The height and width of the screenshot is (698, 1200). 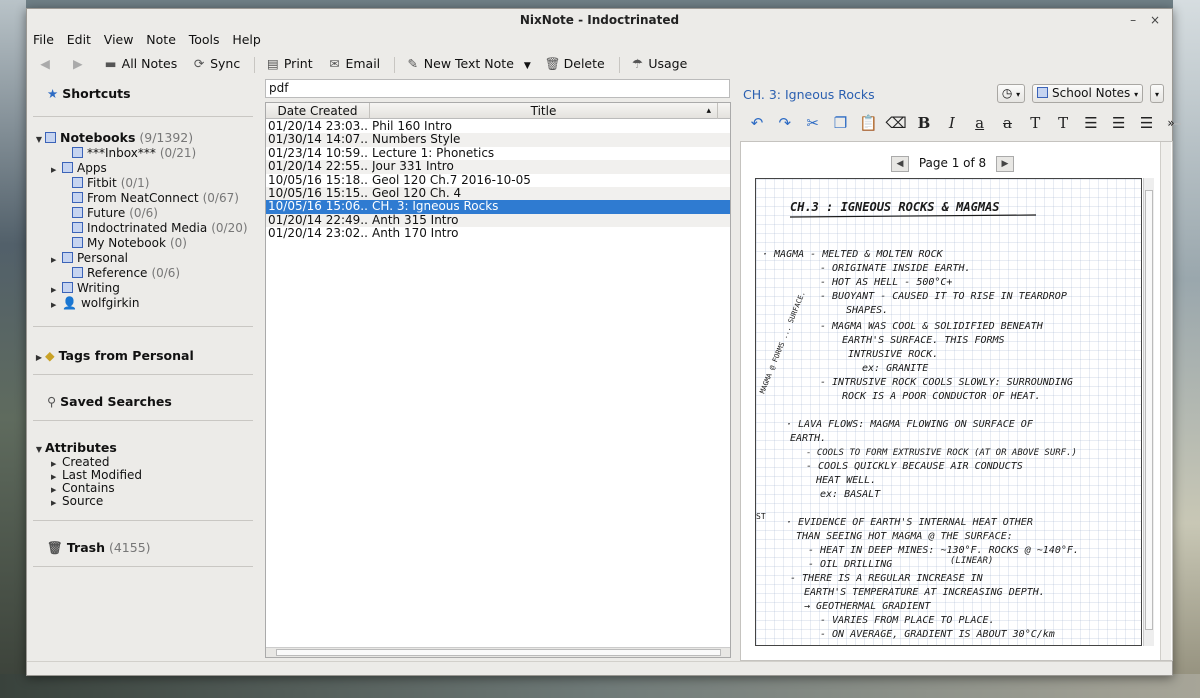 What do you see at coordinates (1133, 20) in the screenshot?
I see `minimize-button: –` at bounding box center [1133, 20].